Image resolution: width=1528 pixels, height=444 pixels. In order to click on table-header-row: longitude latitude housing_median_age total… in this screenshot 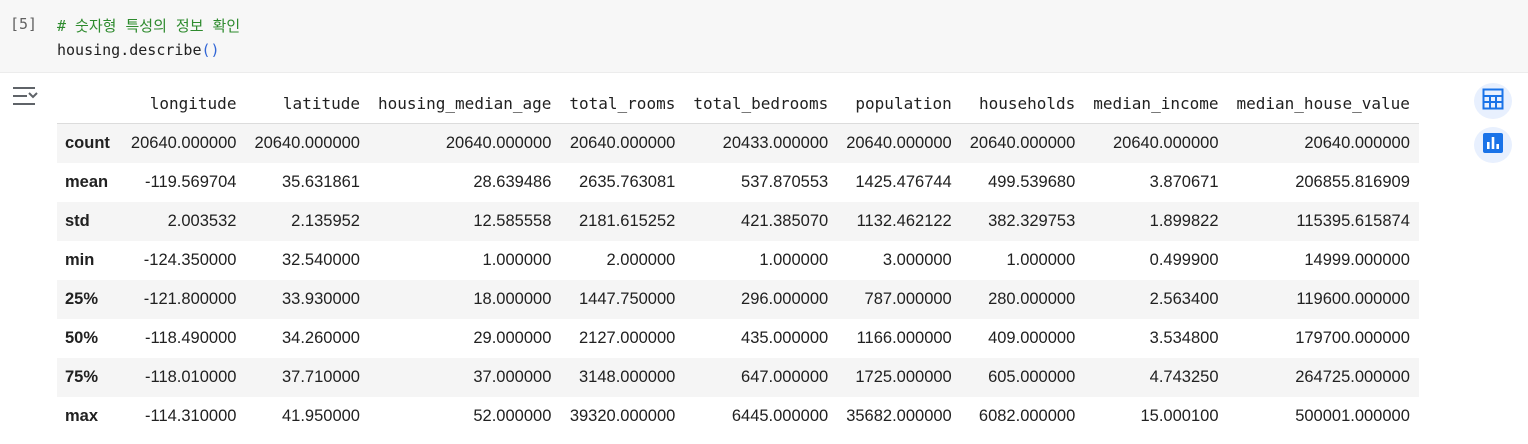, I will do `click(738, 104)`.